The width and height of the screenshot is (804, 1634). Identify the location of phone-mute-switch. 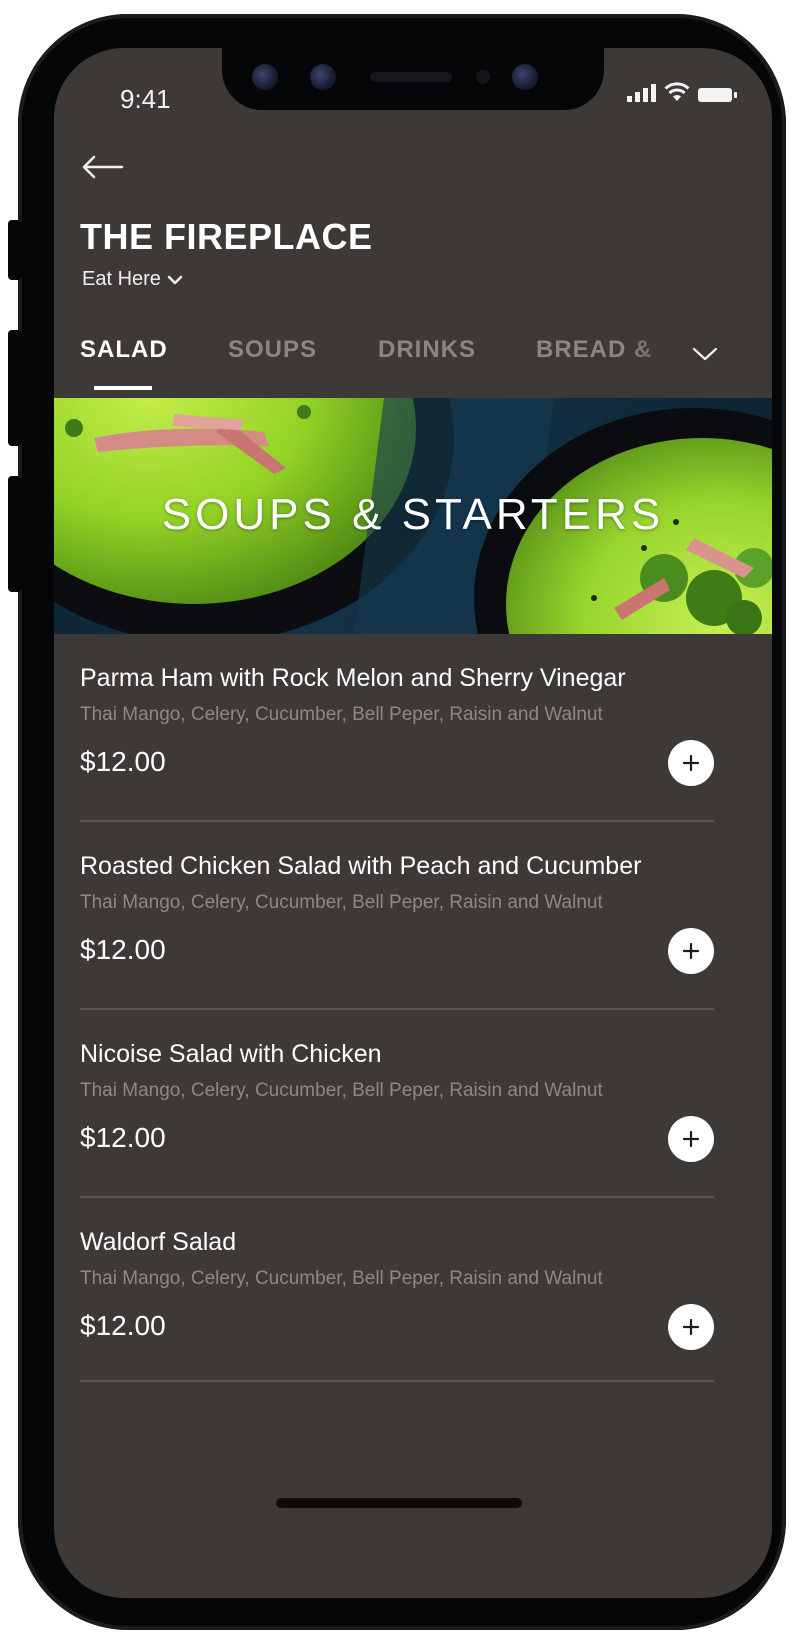
(15, 250).